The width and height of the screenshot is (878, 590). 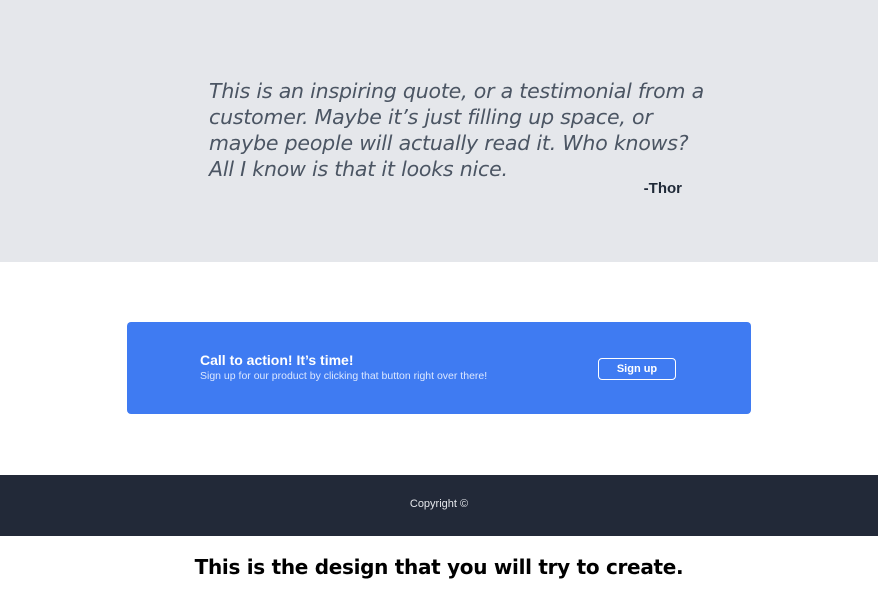 I want to click on copyright-text: Copyright ©, so click(x=439, y=504).